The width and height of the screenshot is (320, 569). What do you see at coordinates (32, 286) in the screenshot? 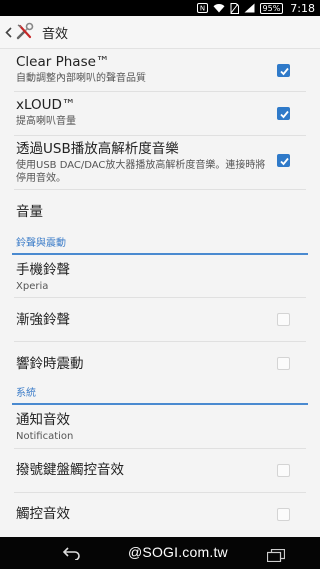
I see `setting-summary: Xperia` at bounding box center [32, 286].